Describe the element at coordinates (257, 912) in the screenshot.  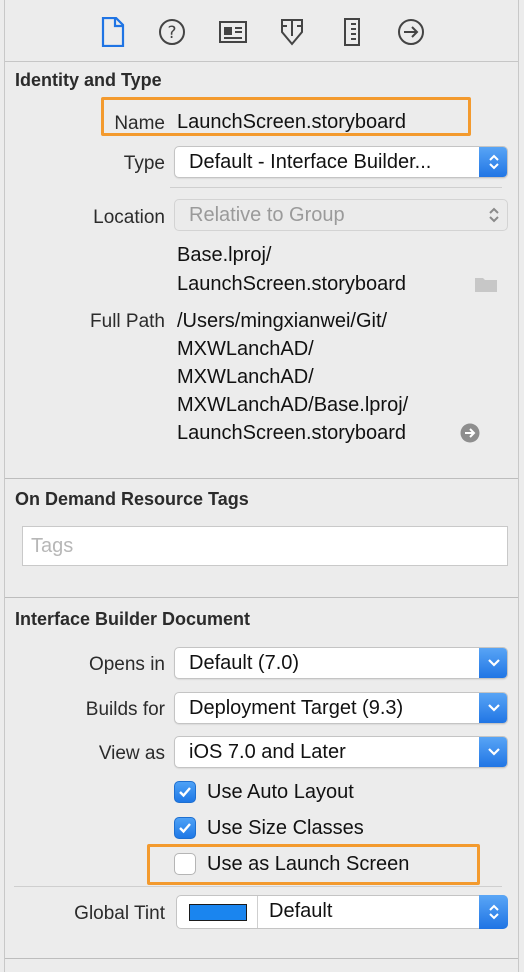
I see `well-divider` at that location.